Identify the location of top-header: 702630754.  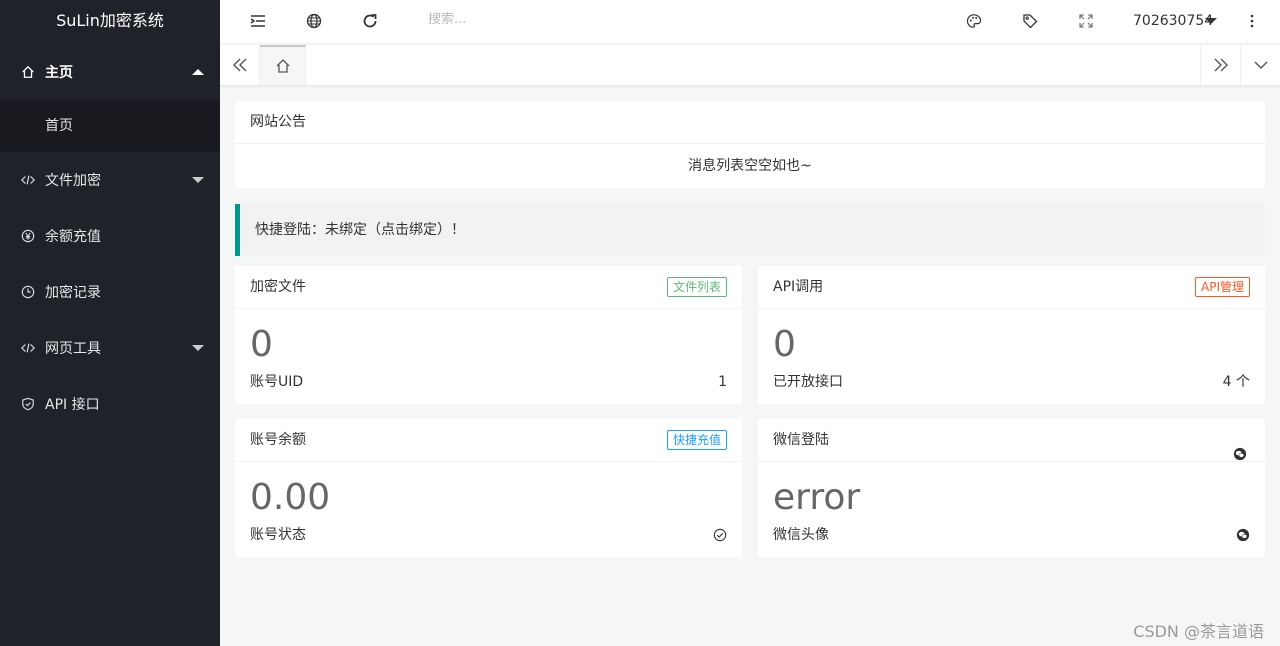
(750, 22).